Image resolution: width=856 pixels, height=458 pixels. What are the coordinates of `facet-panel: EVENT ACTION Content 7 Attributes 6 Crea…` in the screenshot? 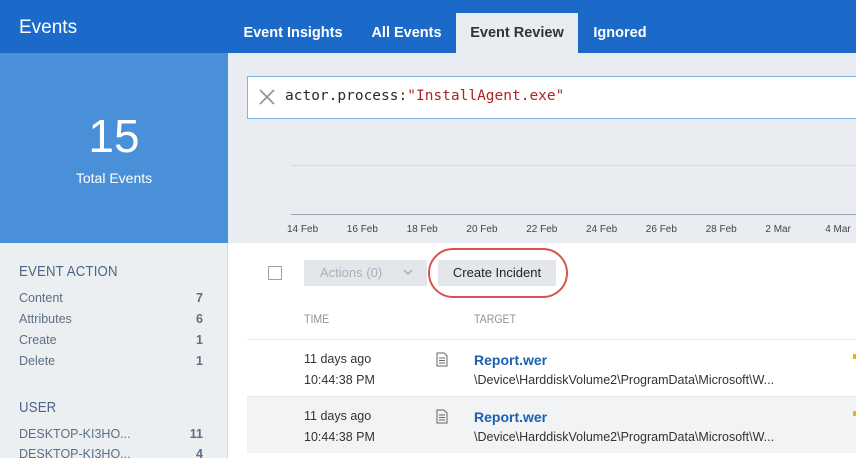 It's located at (114, 350).